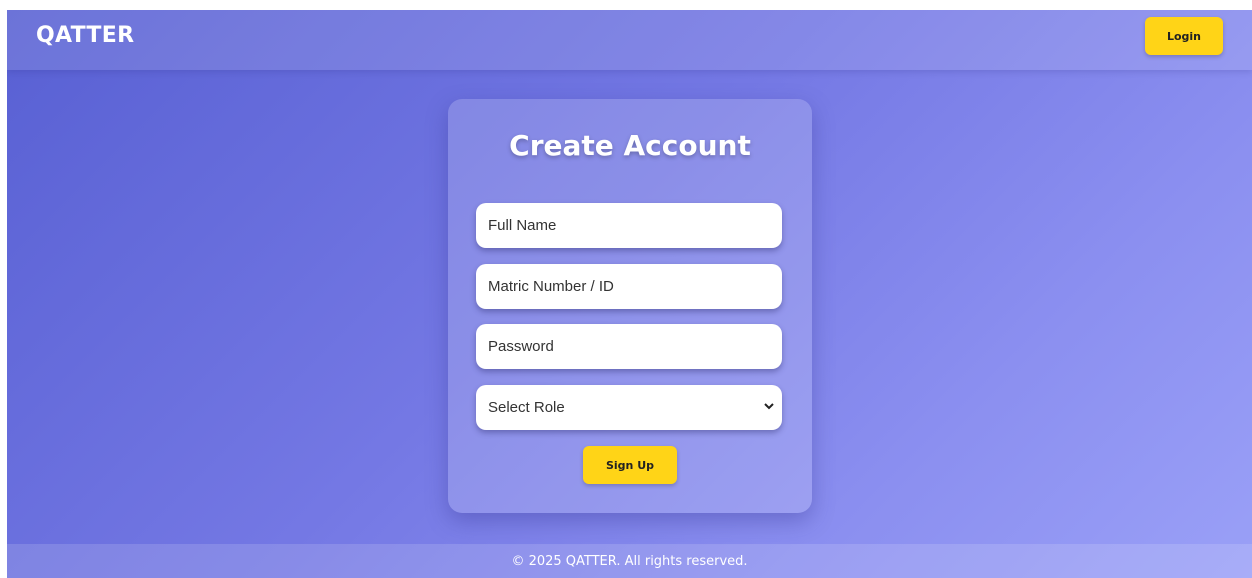 This screenshot has height=578, width=1252. What do you see at coordinates (526, 407) in the screenshot?
I see `role-select-value: Select Role` at bounding box center [526, 407].